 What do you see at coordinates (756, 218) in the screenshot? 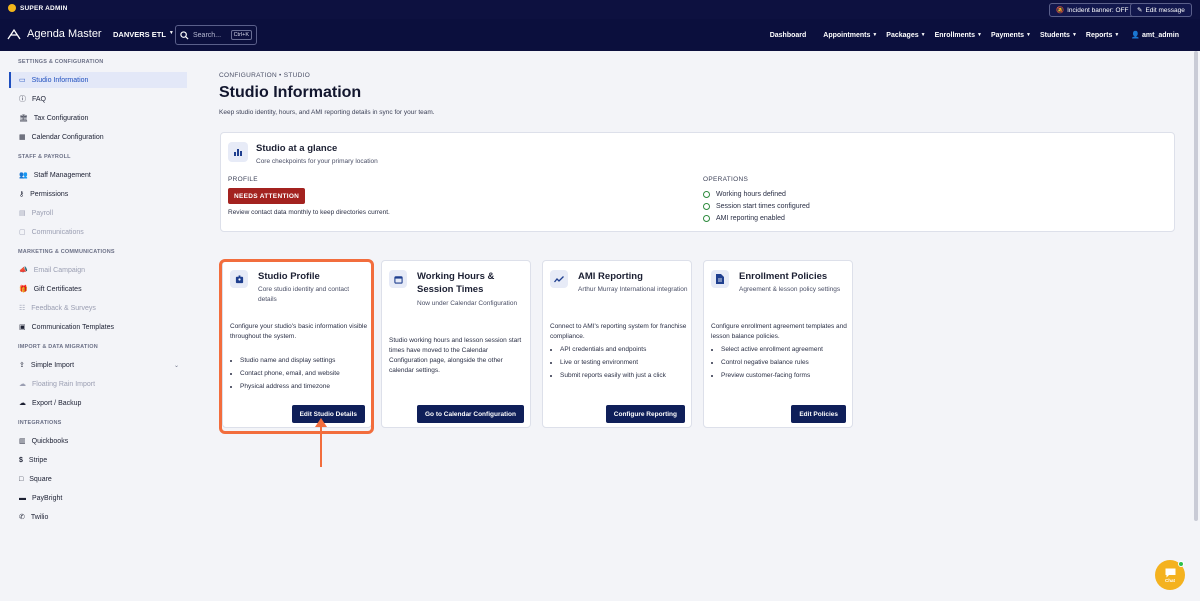
I see `check-item: AMI reporting enabled` at bounding box center [756, 218].